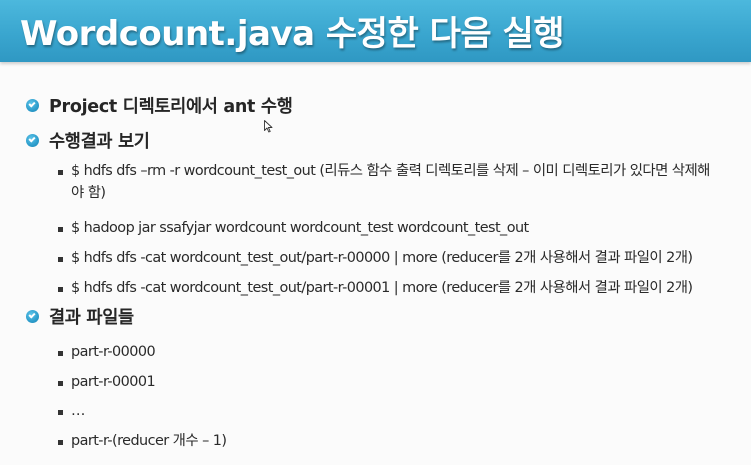 The width and height of the screenshot is (751, 465). Describe the element at coordinates (99, 141) in the screenshot. I see `bullet-text: 수행결과 보기` at that location.